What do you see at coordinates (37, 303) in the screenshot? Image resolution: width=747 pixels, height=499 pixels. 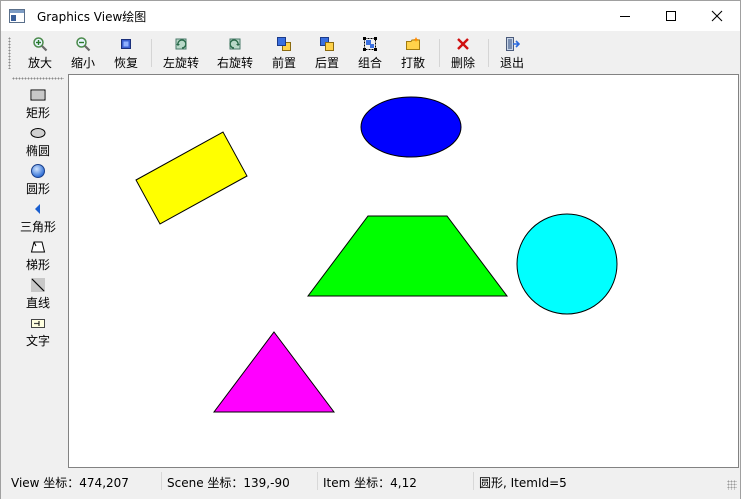 I see `line-label: 直线` at bounding box center [37, 303].